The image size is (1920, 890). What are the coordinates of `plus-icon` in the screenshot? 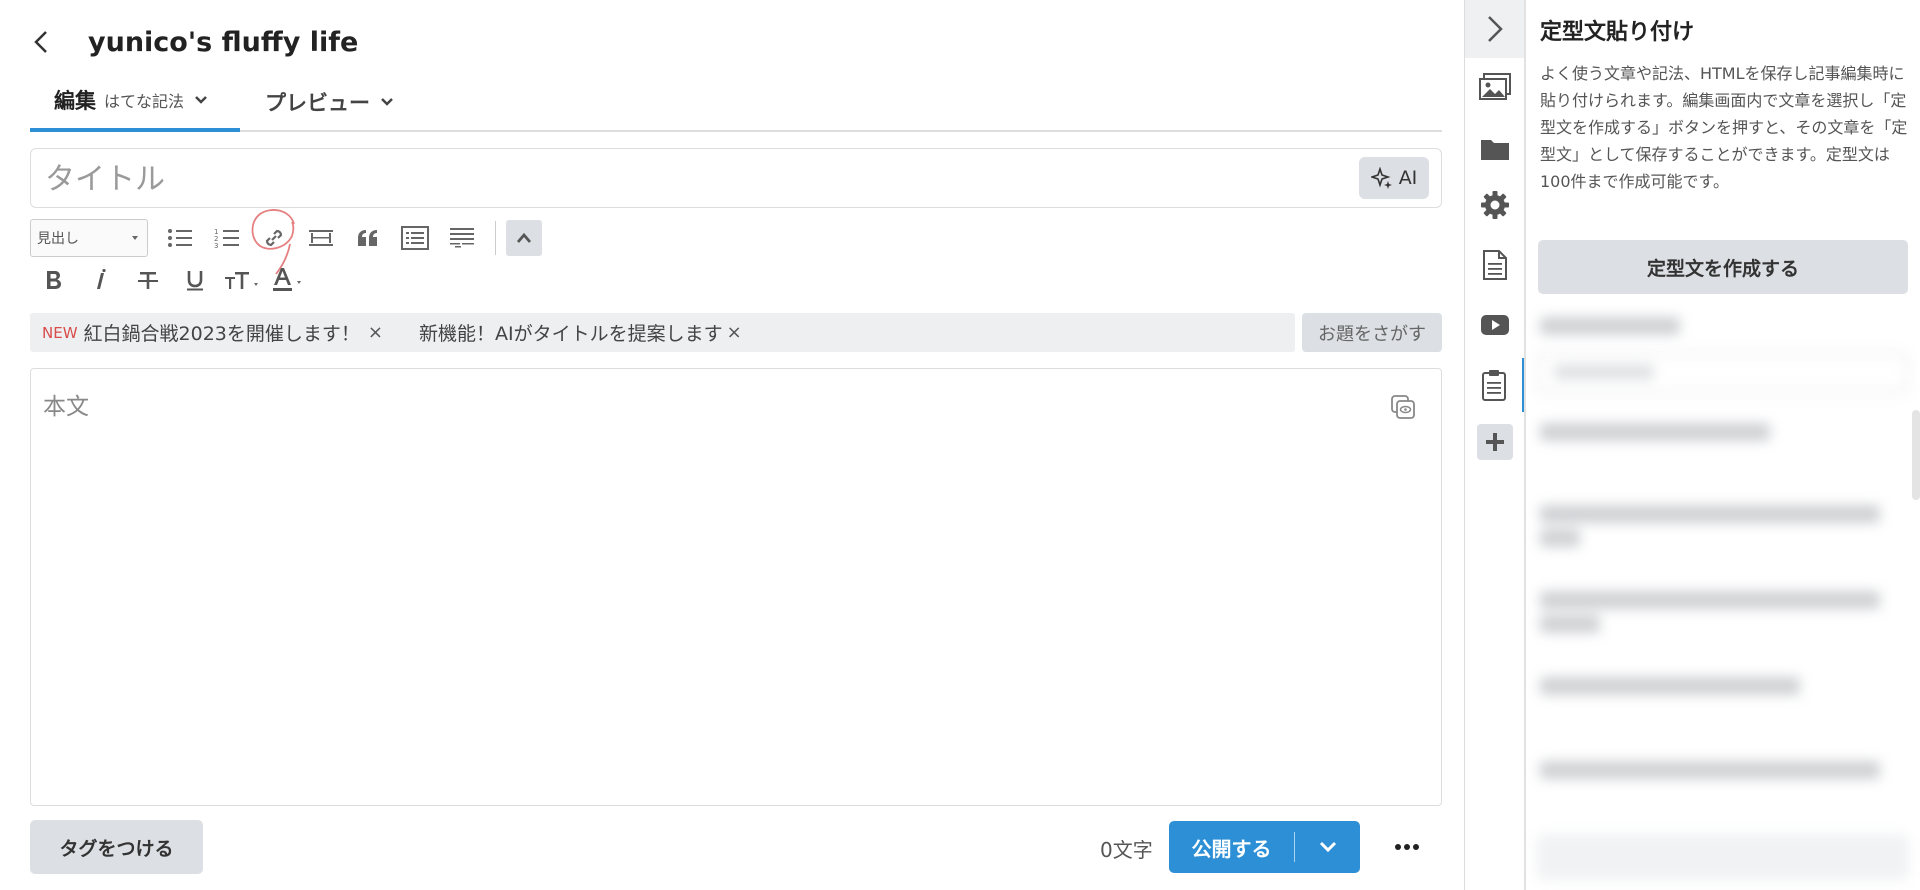 It's located at (1495, 442).